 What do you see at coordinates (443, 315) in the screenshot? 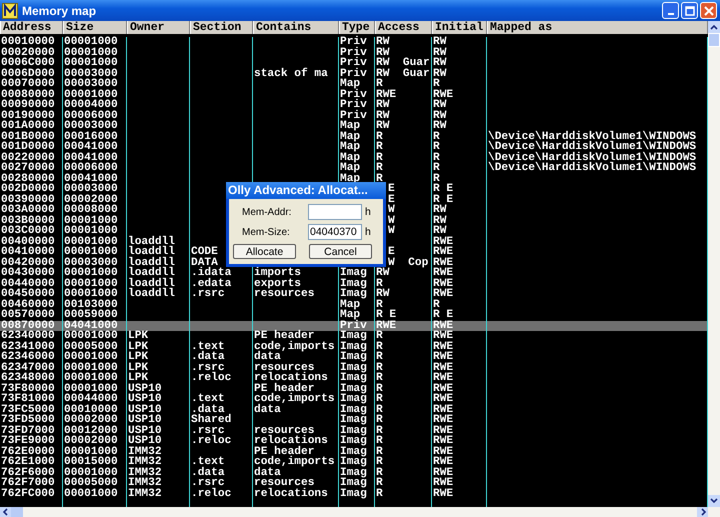
I see `table-cell: R E` at bounding box center [443, 315].